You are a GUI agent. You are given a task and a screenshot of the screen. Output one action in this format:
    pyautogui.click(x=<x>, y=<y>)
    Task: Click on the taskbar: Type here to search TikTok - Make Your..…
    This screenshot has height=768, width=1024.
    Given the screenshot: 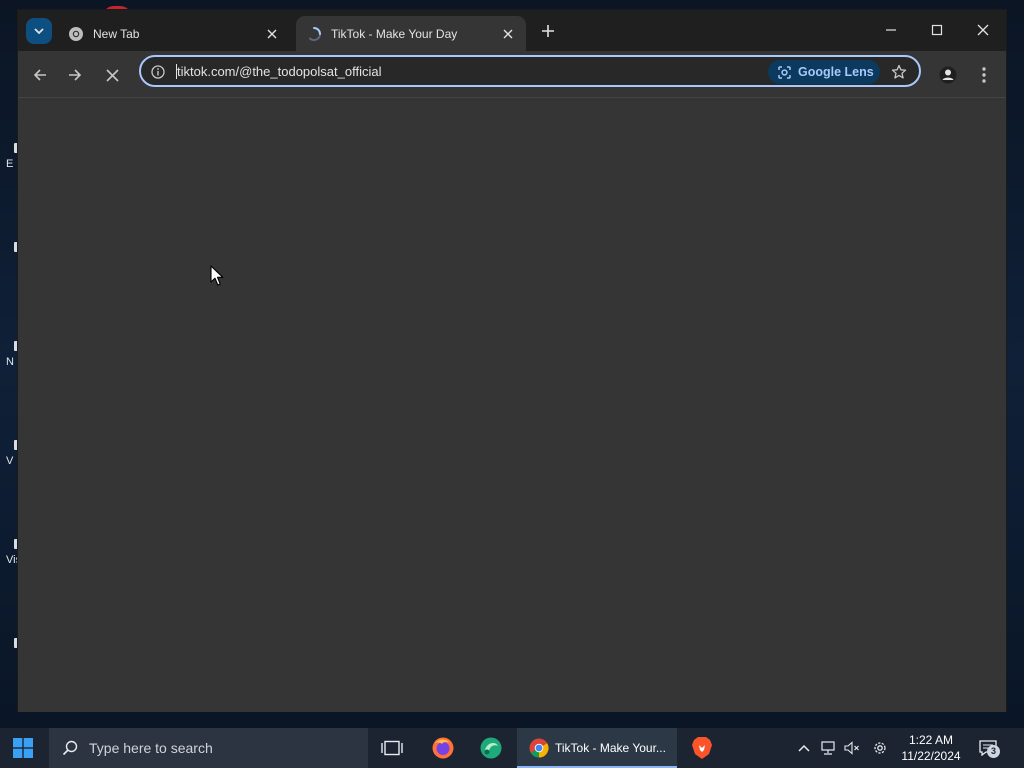 What is the action you would take?
    pyautogui.click(x=512, y=748)
    